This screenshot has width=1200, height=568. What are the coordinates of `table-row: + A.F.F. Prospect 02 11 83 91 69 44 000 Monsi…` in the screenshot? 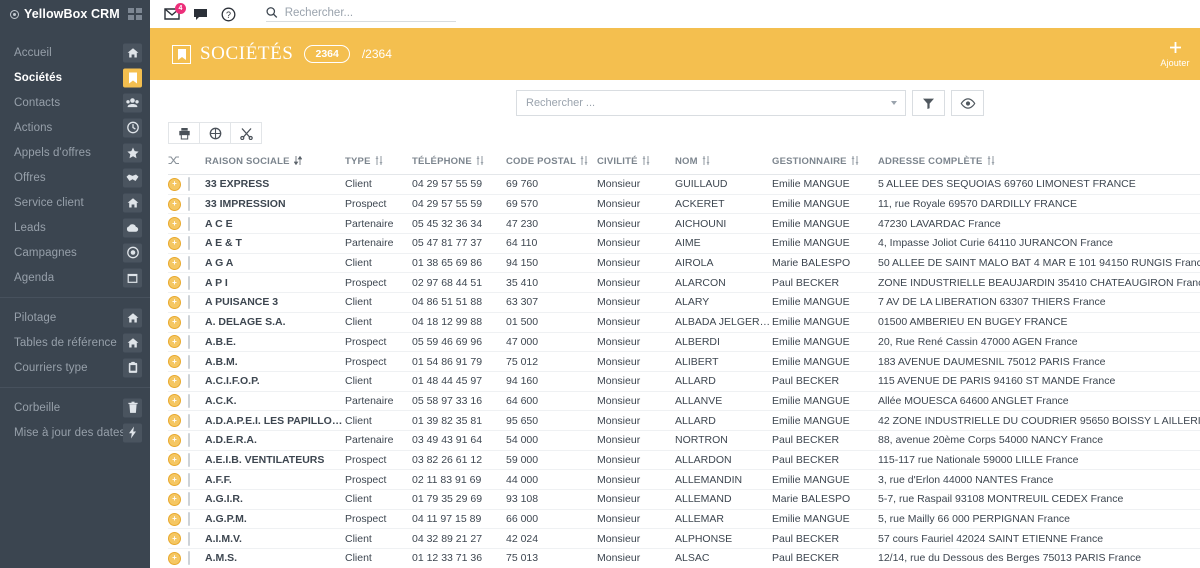 It's located at (684, 479).